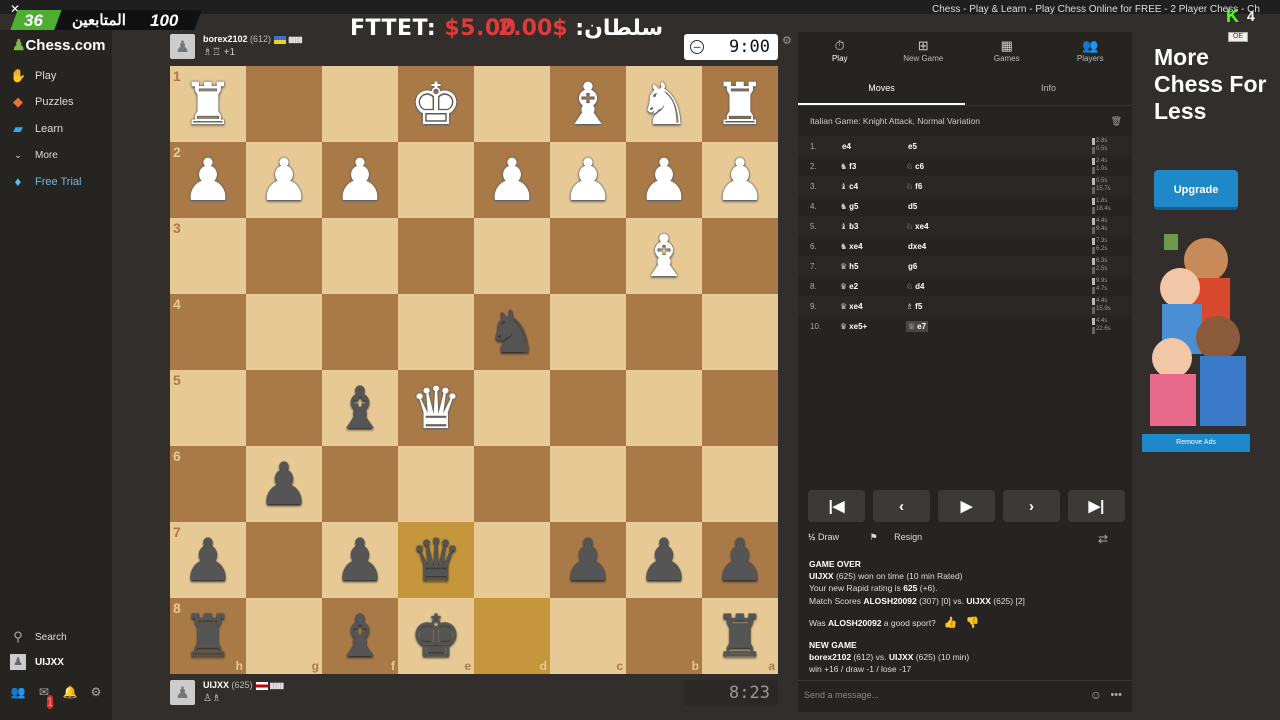 The image size is (1280, 720). I want to click on black-king-icon: ♚, so click(436, 636).